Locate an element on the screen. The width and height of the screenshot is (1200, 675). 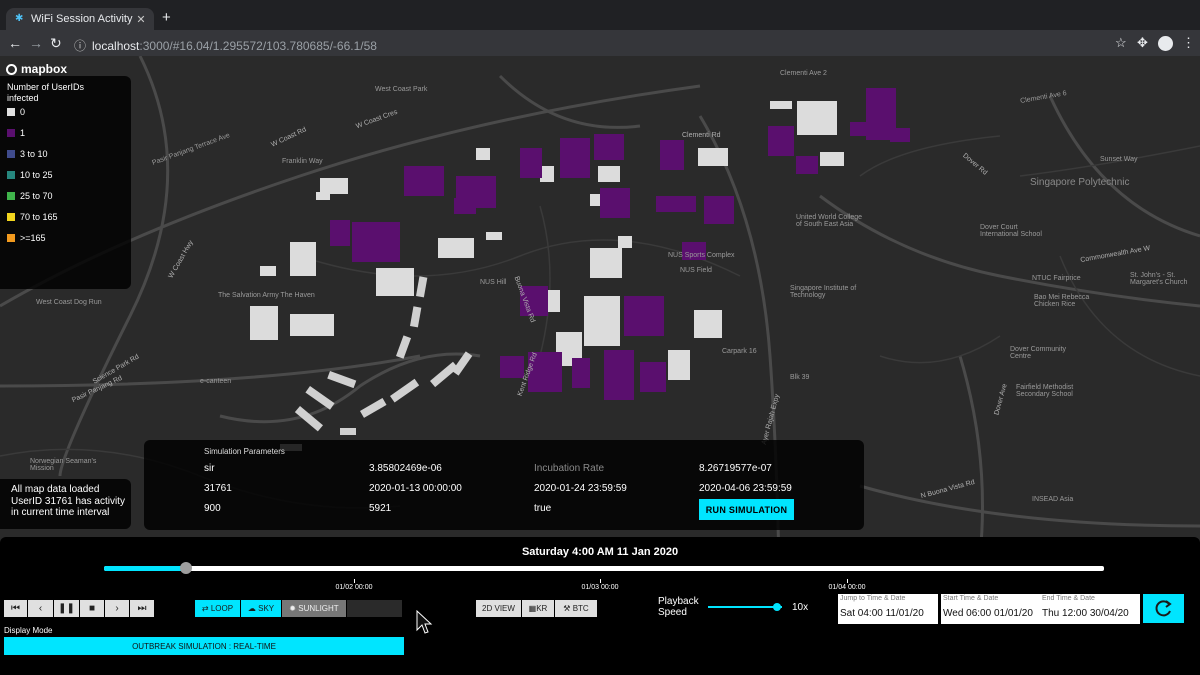
btc-button: ⚒ BTC is located at coordinates (576, 608).